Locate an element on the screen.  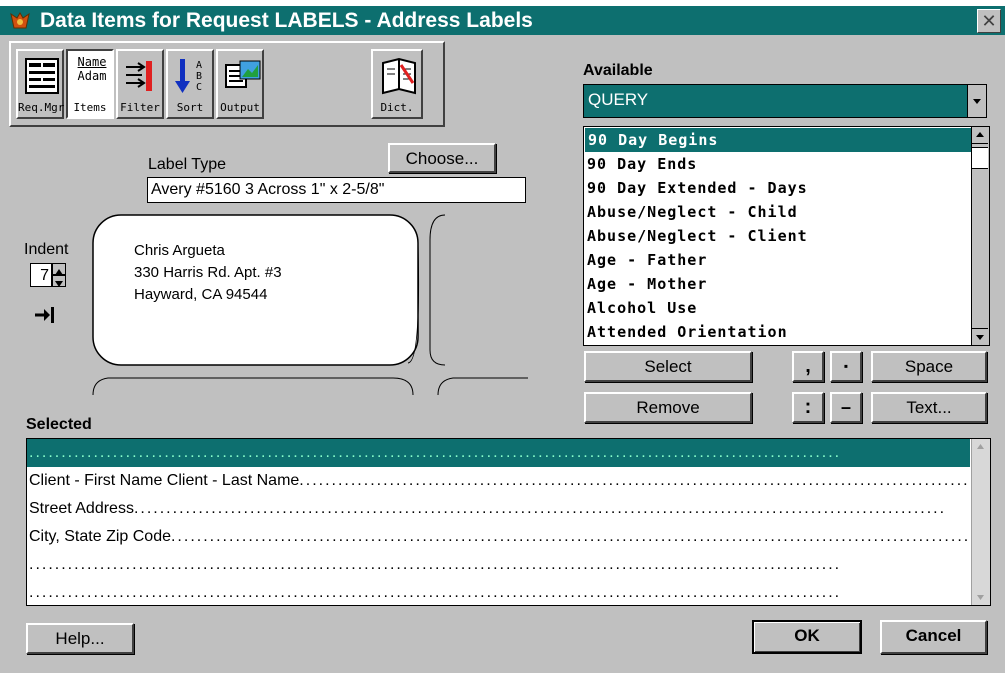
selected-row-text: Client - First Name Client - Last Name is located at coordinates (164, 480).